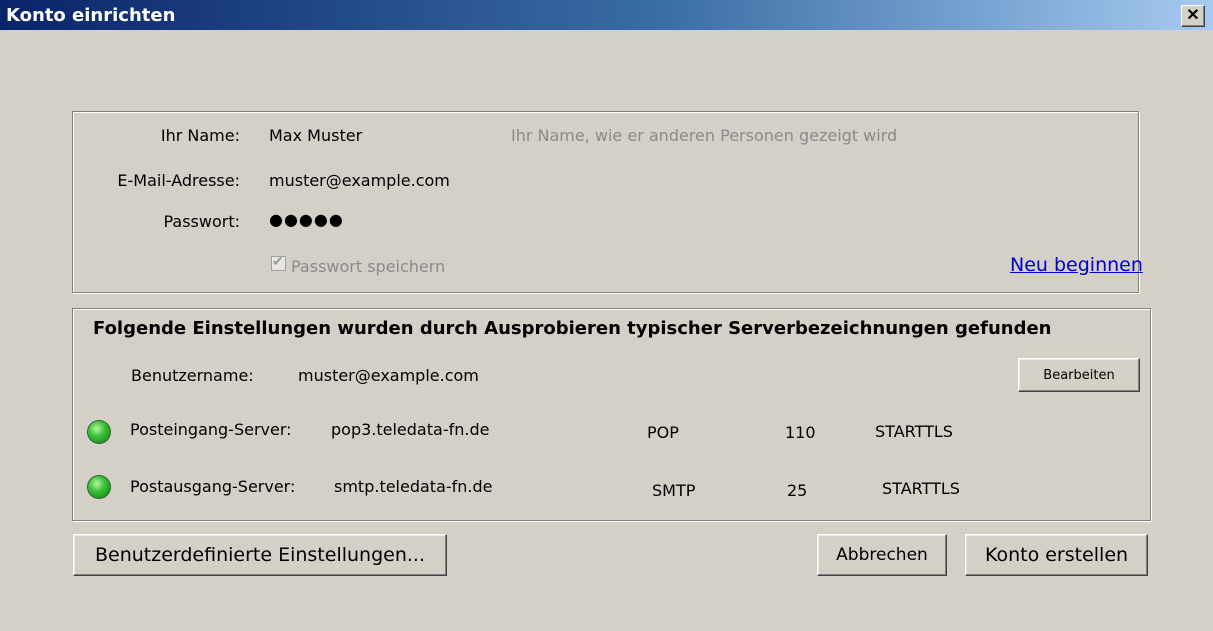 The image size is (1213, 631). I want to click on outgoing-server-protocol: SMTP, so click(674, 490).